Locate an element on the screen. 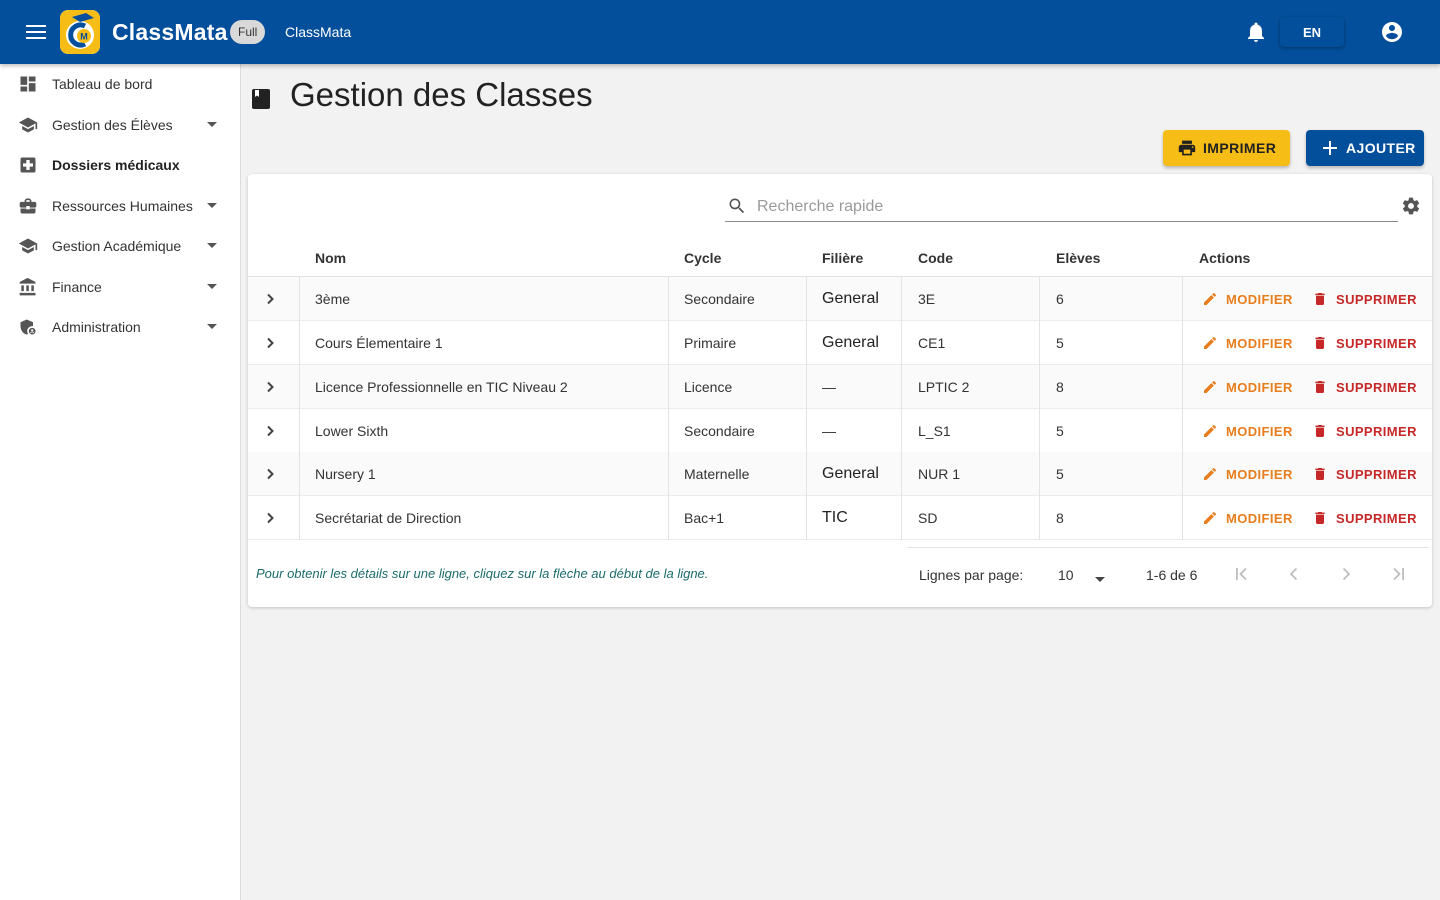 The image size is (1440, 900). sidebar-item-students: Gestion des Élèves is located at coordinates (120, 125).